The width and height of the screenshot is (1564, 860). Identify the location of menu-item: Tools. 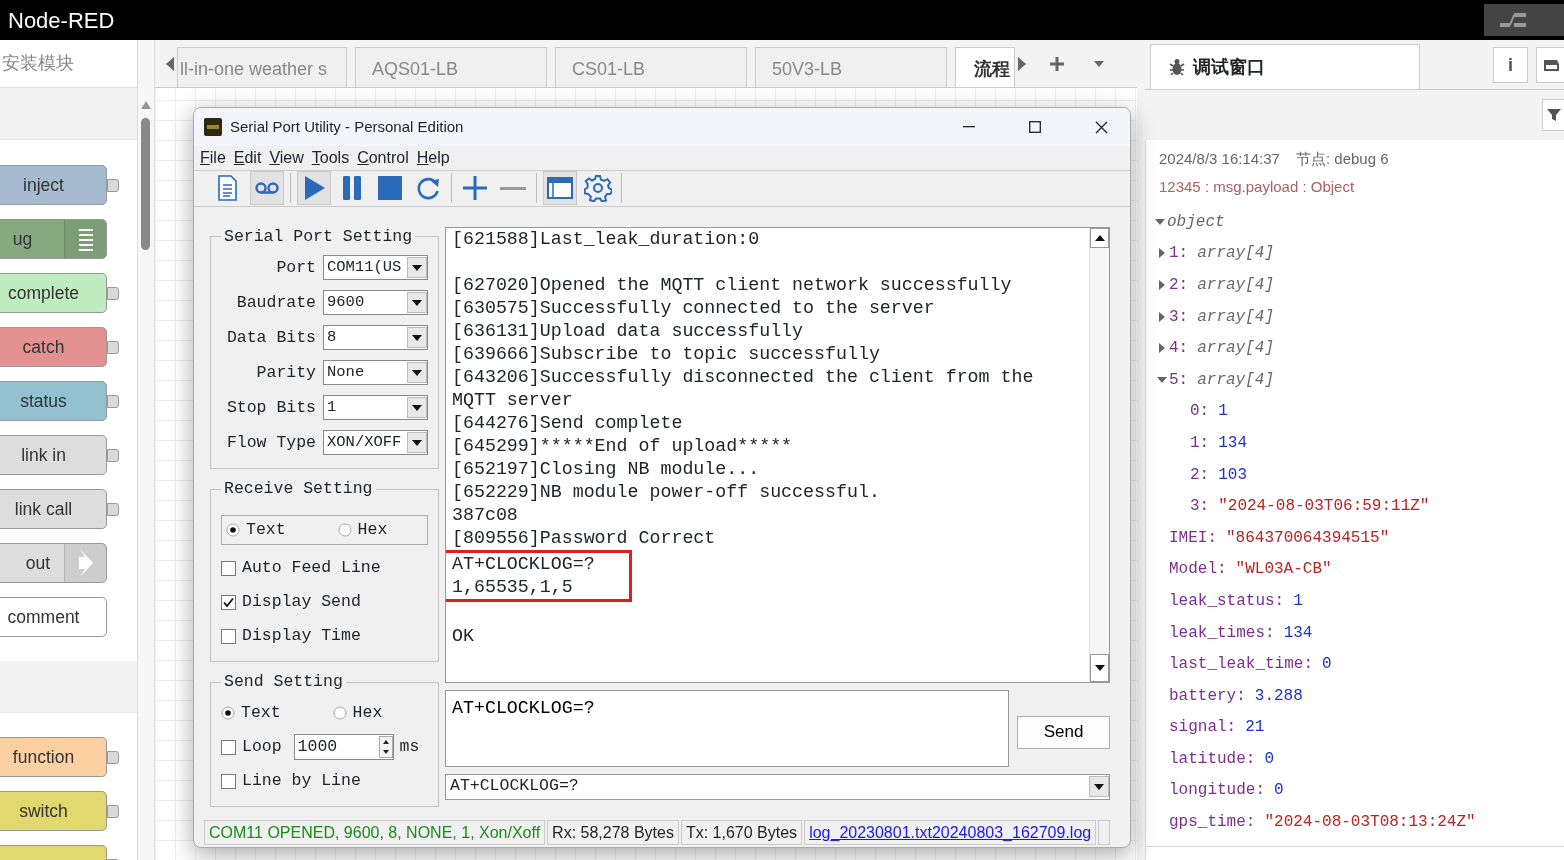
(330, 158).